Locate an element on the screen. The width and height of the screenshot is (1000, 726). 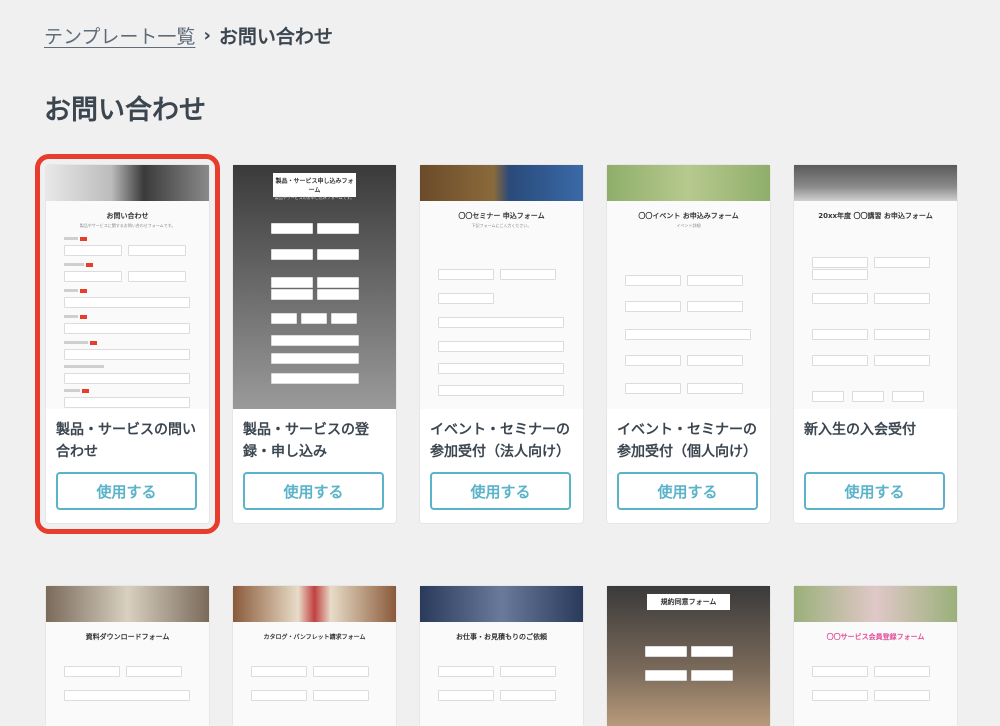
template-card: 20xx年度 〇〇講習 お申込フォーム 新入生の入会受付 使用する is located at coordinates (875, 344).